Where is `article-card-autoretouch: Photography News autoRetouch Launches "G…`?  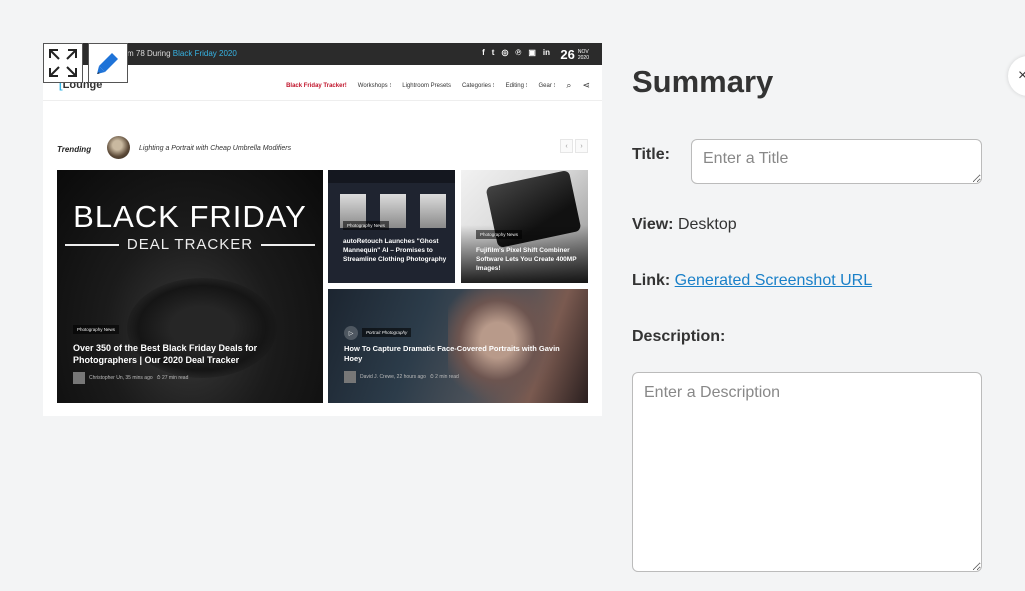 article-card-autoretouch: Photography News autoRetouch Launches "G… is located at coordinates (391, 226).